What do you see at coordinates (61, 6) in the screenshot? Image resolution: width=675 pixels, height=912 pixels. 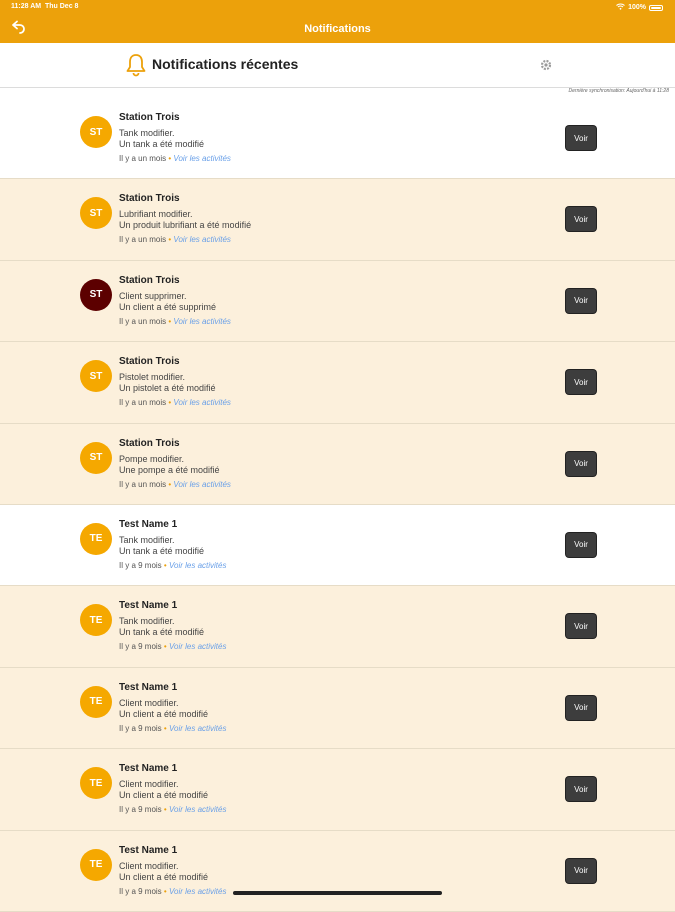 I see `status-date: Thu Dec 8` at bounding box center [61, 6].